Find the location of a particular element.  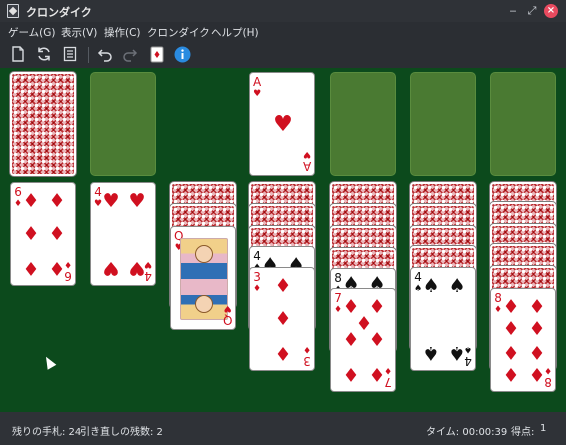

remaining-cards-count: 残りの手札: 24 is located at coordinates (47, 432).